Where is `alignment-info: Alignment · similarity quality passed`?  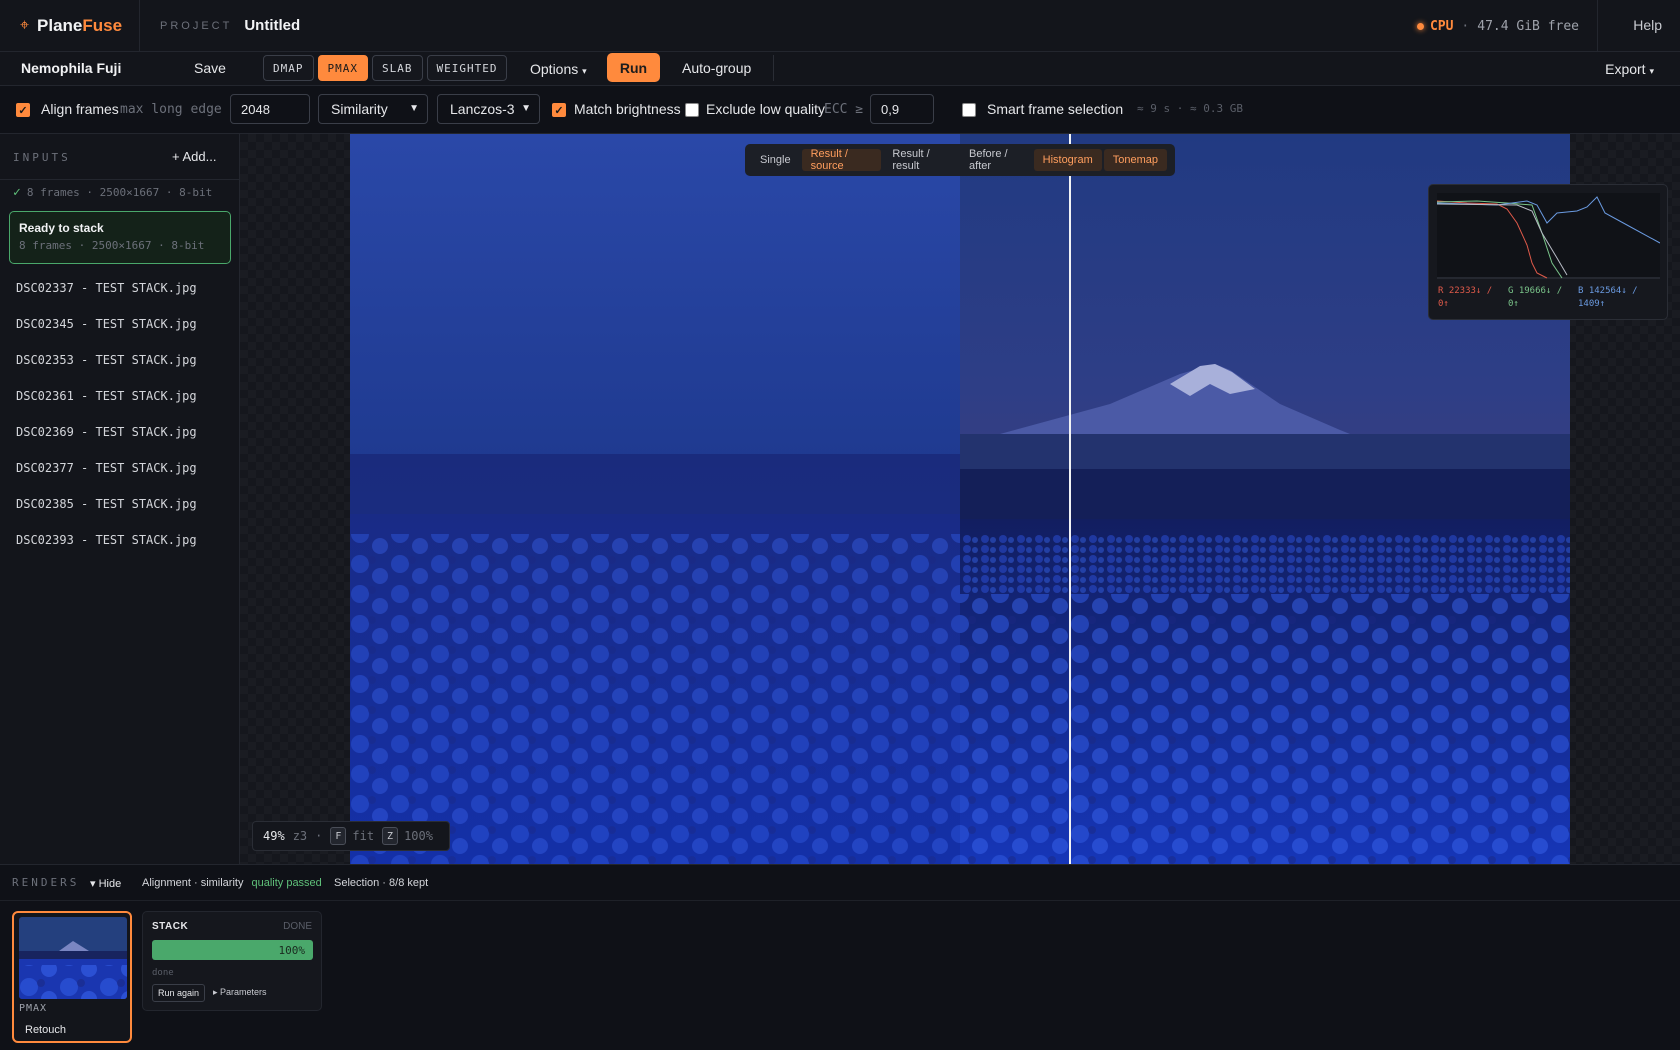 alignment-info: Alignment · similarity quality passed is located at coordinates (232, 883).